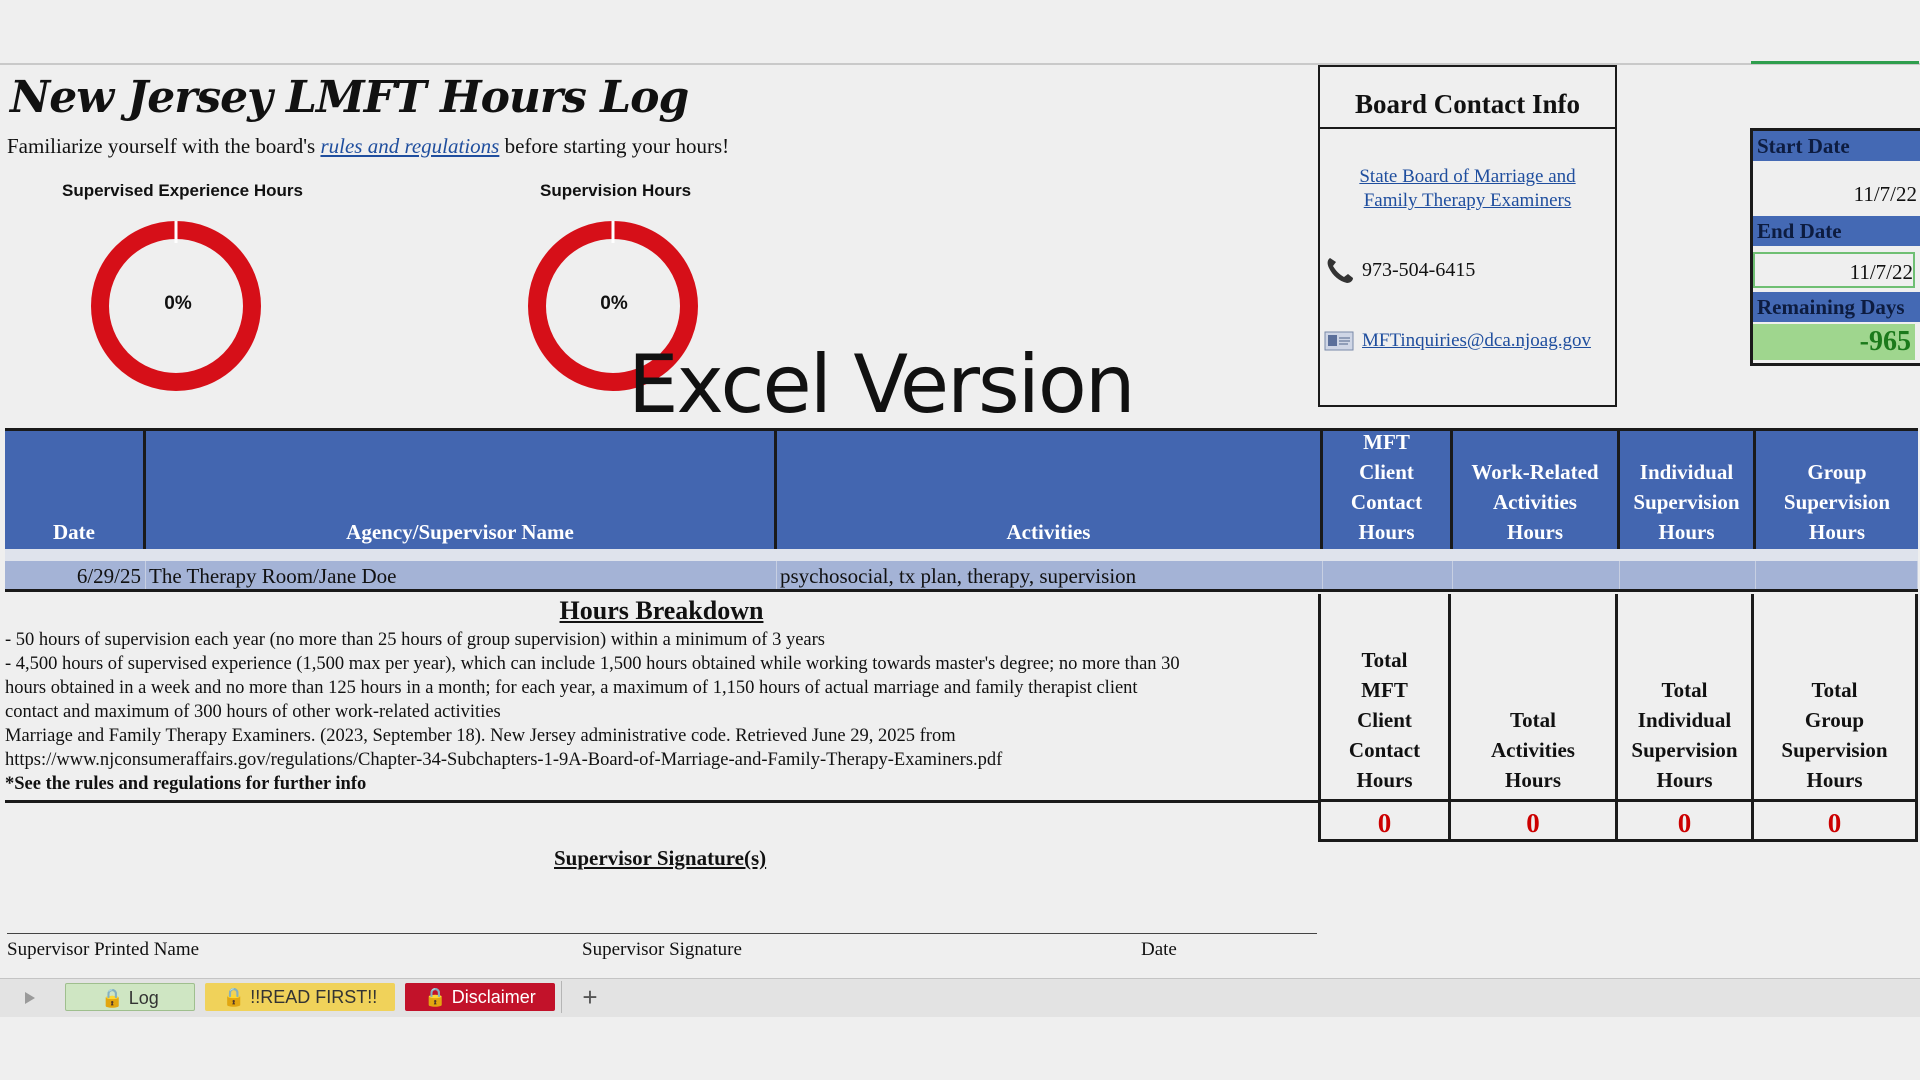 The image size is (1920, 1080). Describe the element at coordinates (960, 998) in the screenshot. I see `sheet-tab-bar: 🔒 Log 🔒 !!READ FIRST!! 🔒 Disclaimer +` at that location.